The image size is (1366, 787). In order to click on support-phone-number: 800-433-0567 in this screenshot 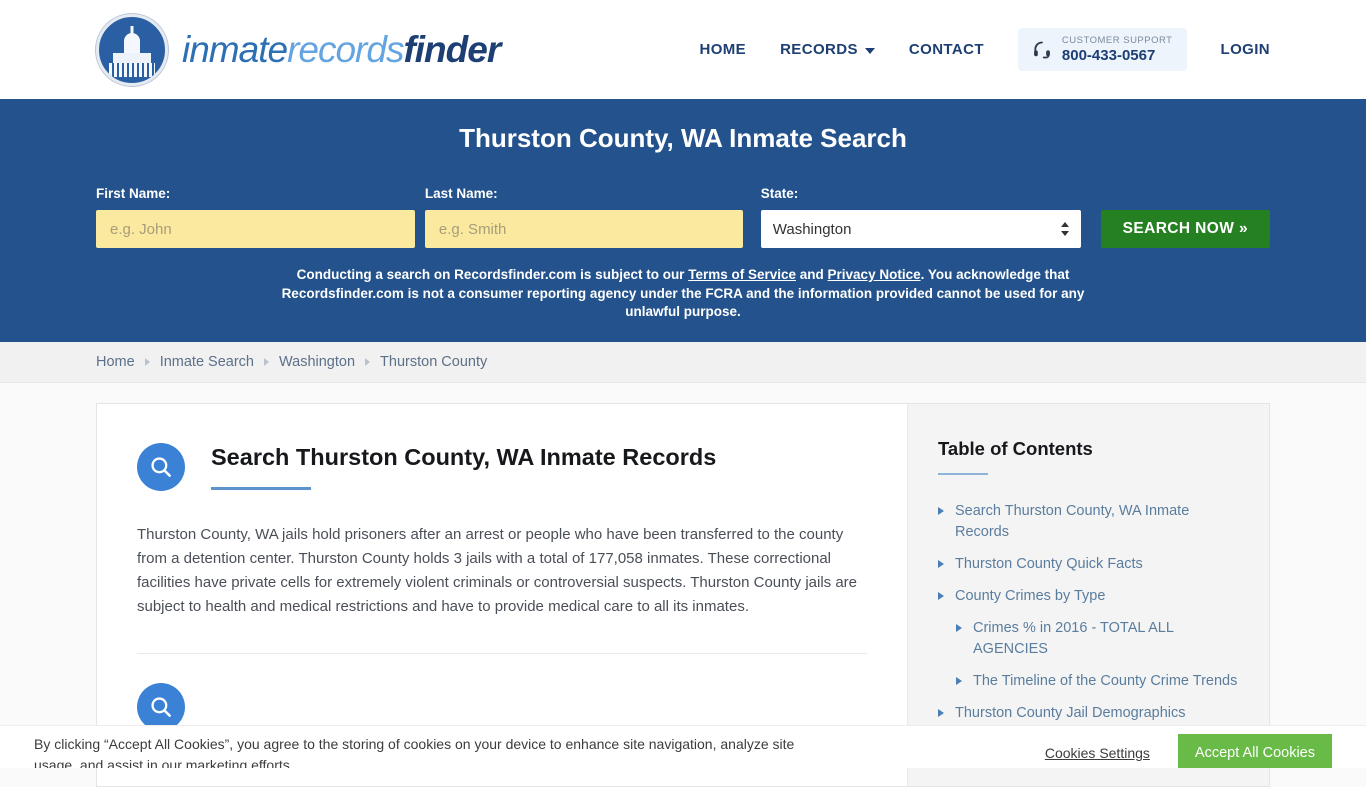, I will do `click(1108, 55)`.